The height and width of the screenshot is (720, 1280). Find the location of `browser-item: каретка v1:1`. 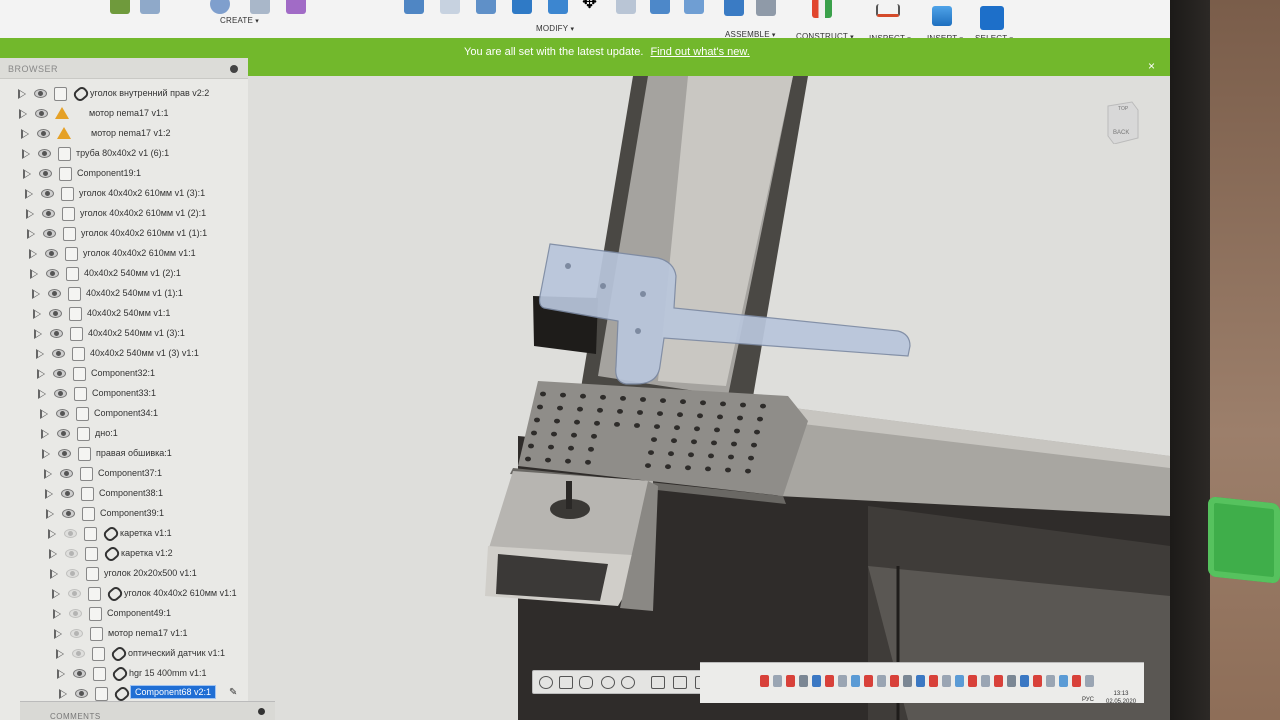

browser-item: каретка v1:1 is located at coordinates (144, 534).